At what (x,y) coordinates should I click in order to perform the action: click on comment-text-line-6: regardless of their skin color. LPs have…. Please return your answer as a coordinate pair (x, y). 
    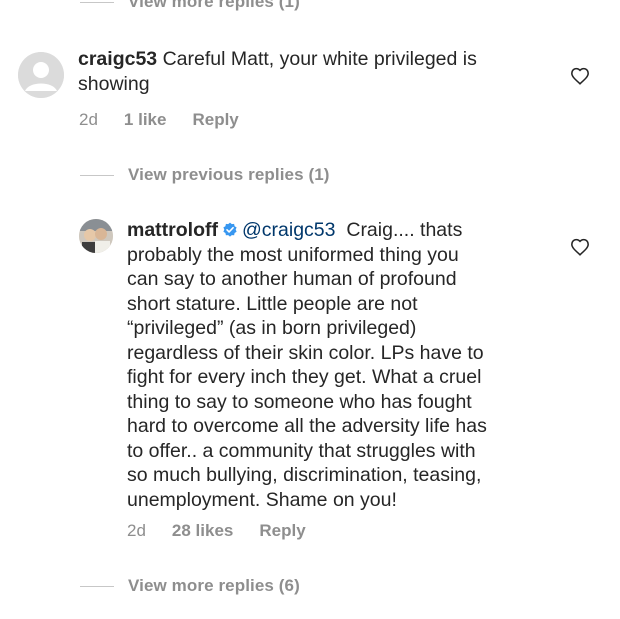
    Looking at the image, I should click on (305, 352).